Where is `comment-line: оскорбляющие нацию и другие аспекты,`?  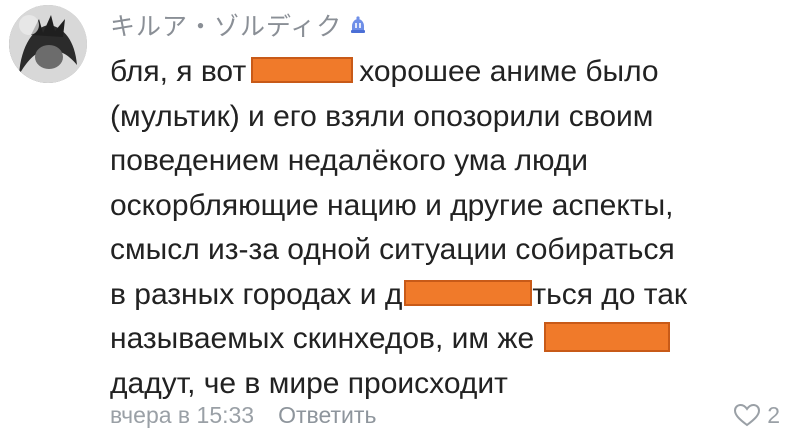 comment-line: оскорбляющие нацию и другие аспекты, is located at coordinates (392, 205).